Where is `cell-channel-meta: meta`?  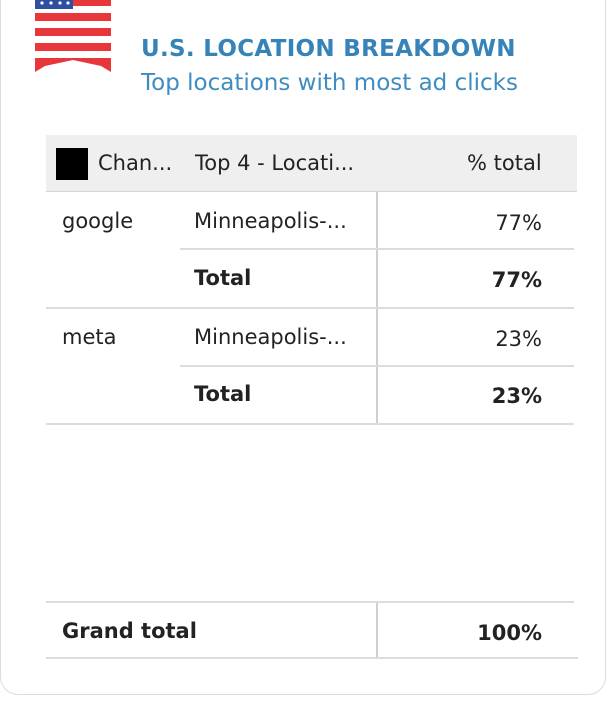
cell-channel-meta: meta is located at coordinates (89, 337).